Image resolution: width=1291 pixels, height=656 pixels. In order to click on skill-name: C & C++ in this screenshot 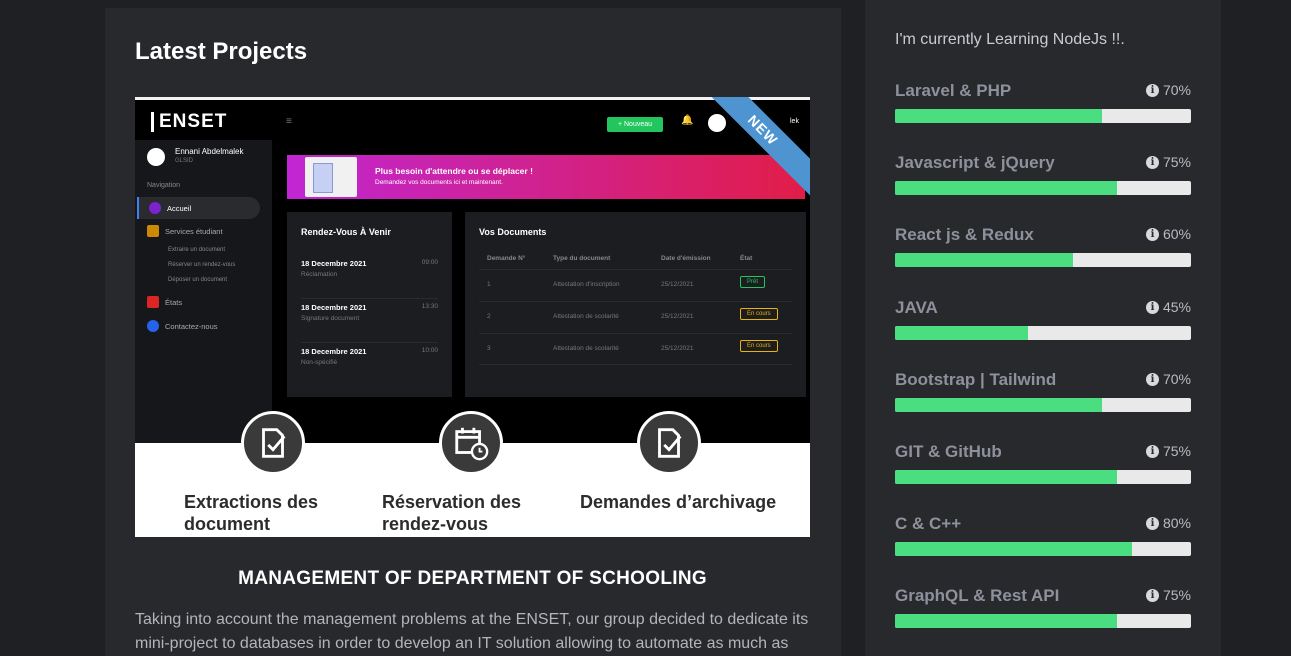, I will do `click(928, 523)`.